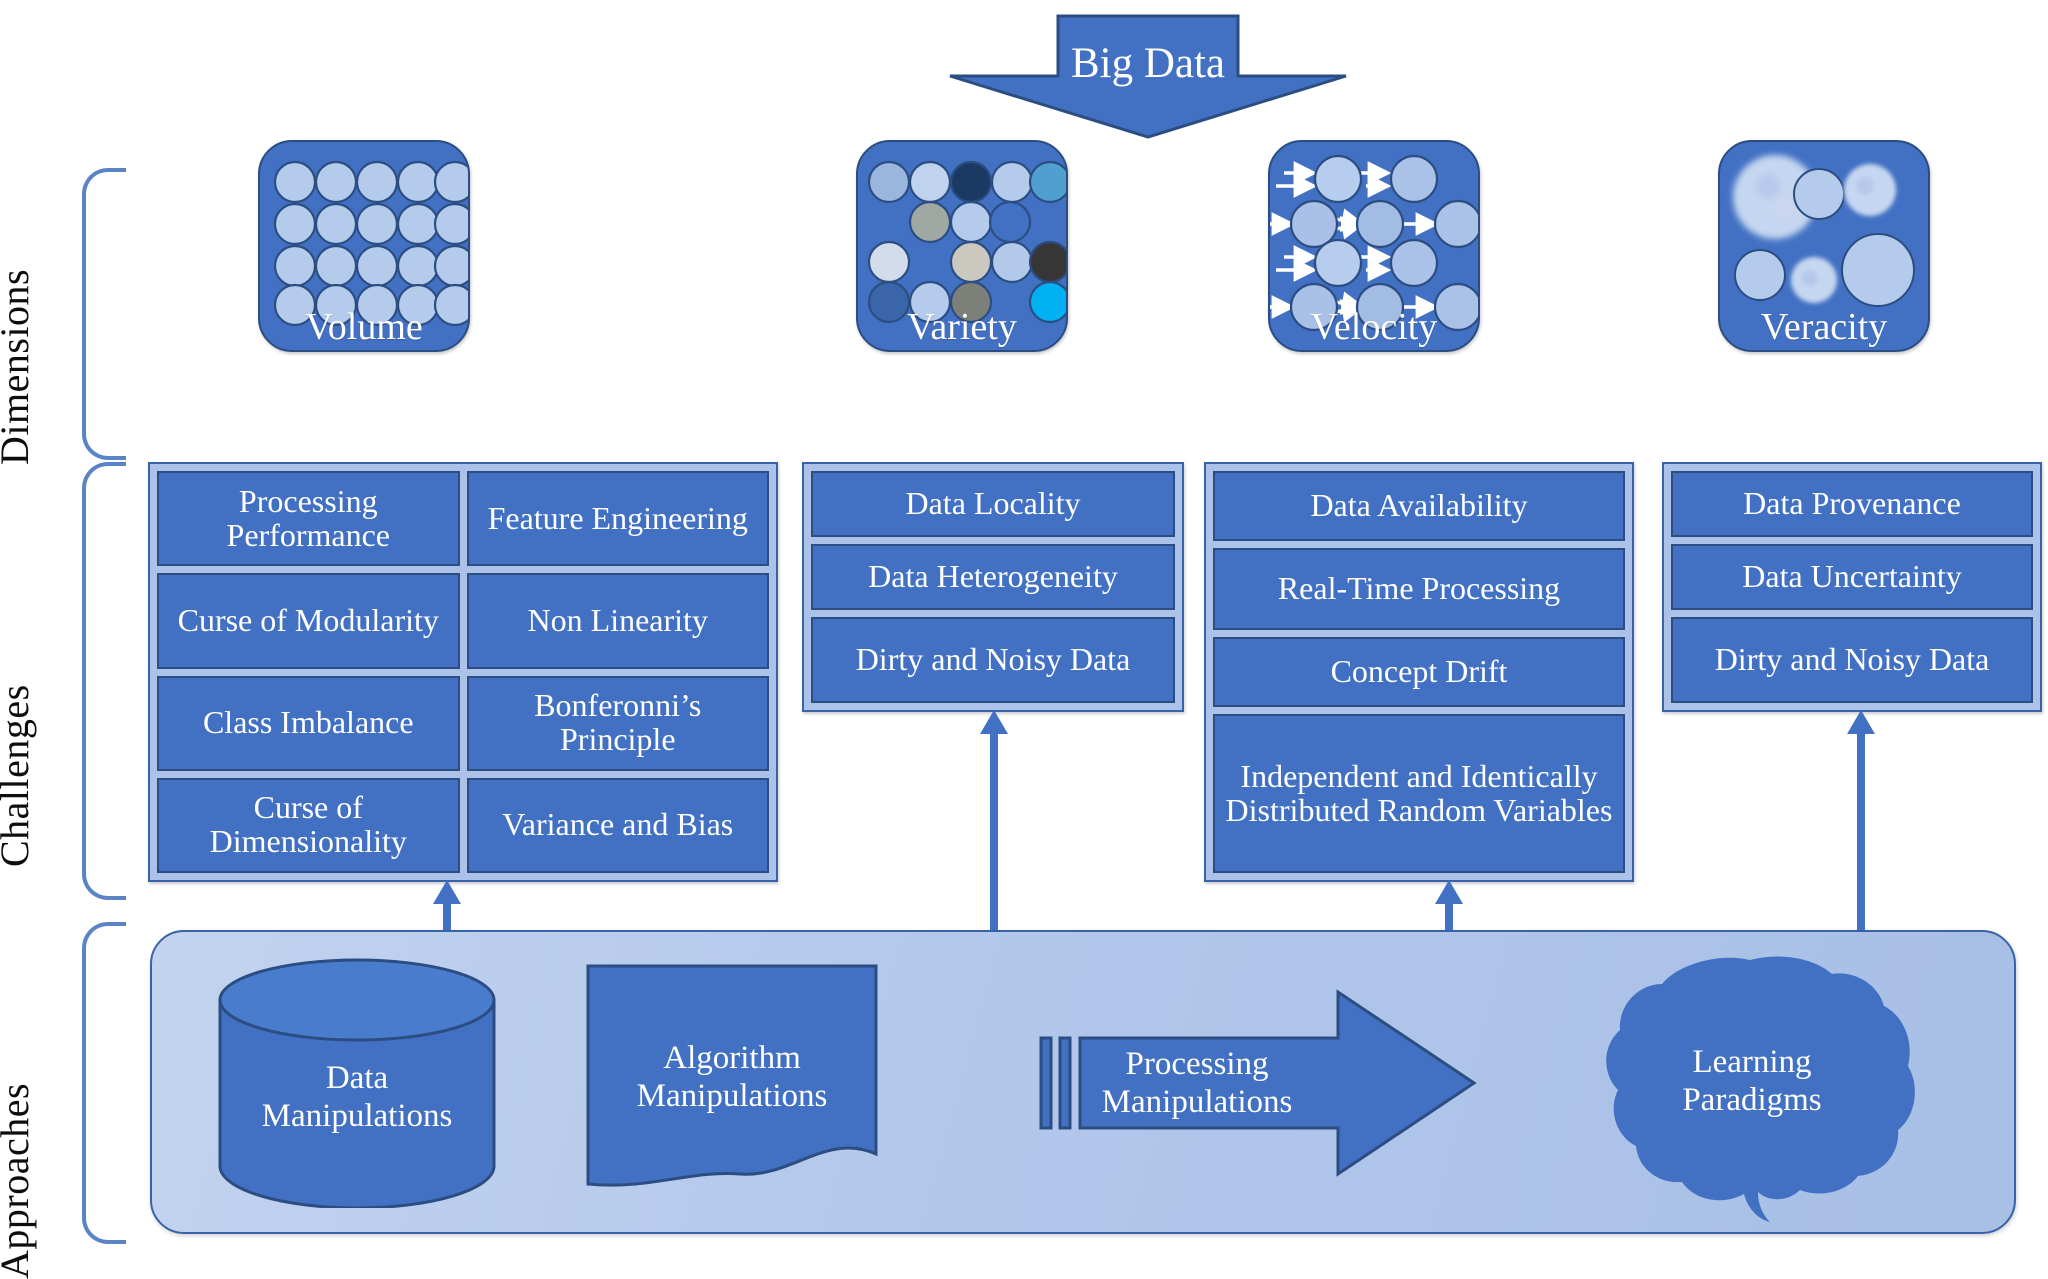  What do you see at coordinates (104, 1083) in the screenshot?
I see `bracket-approaches` at bounding box center [104, 1083].